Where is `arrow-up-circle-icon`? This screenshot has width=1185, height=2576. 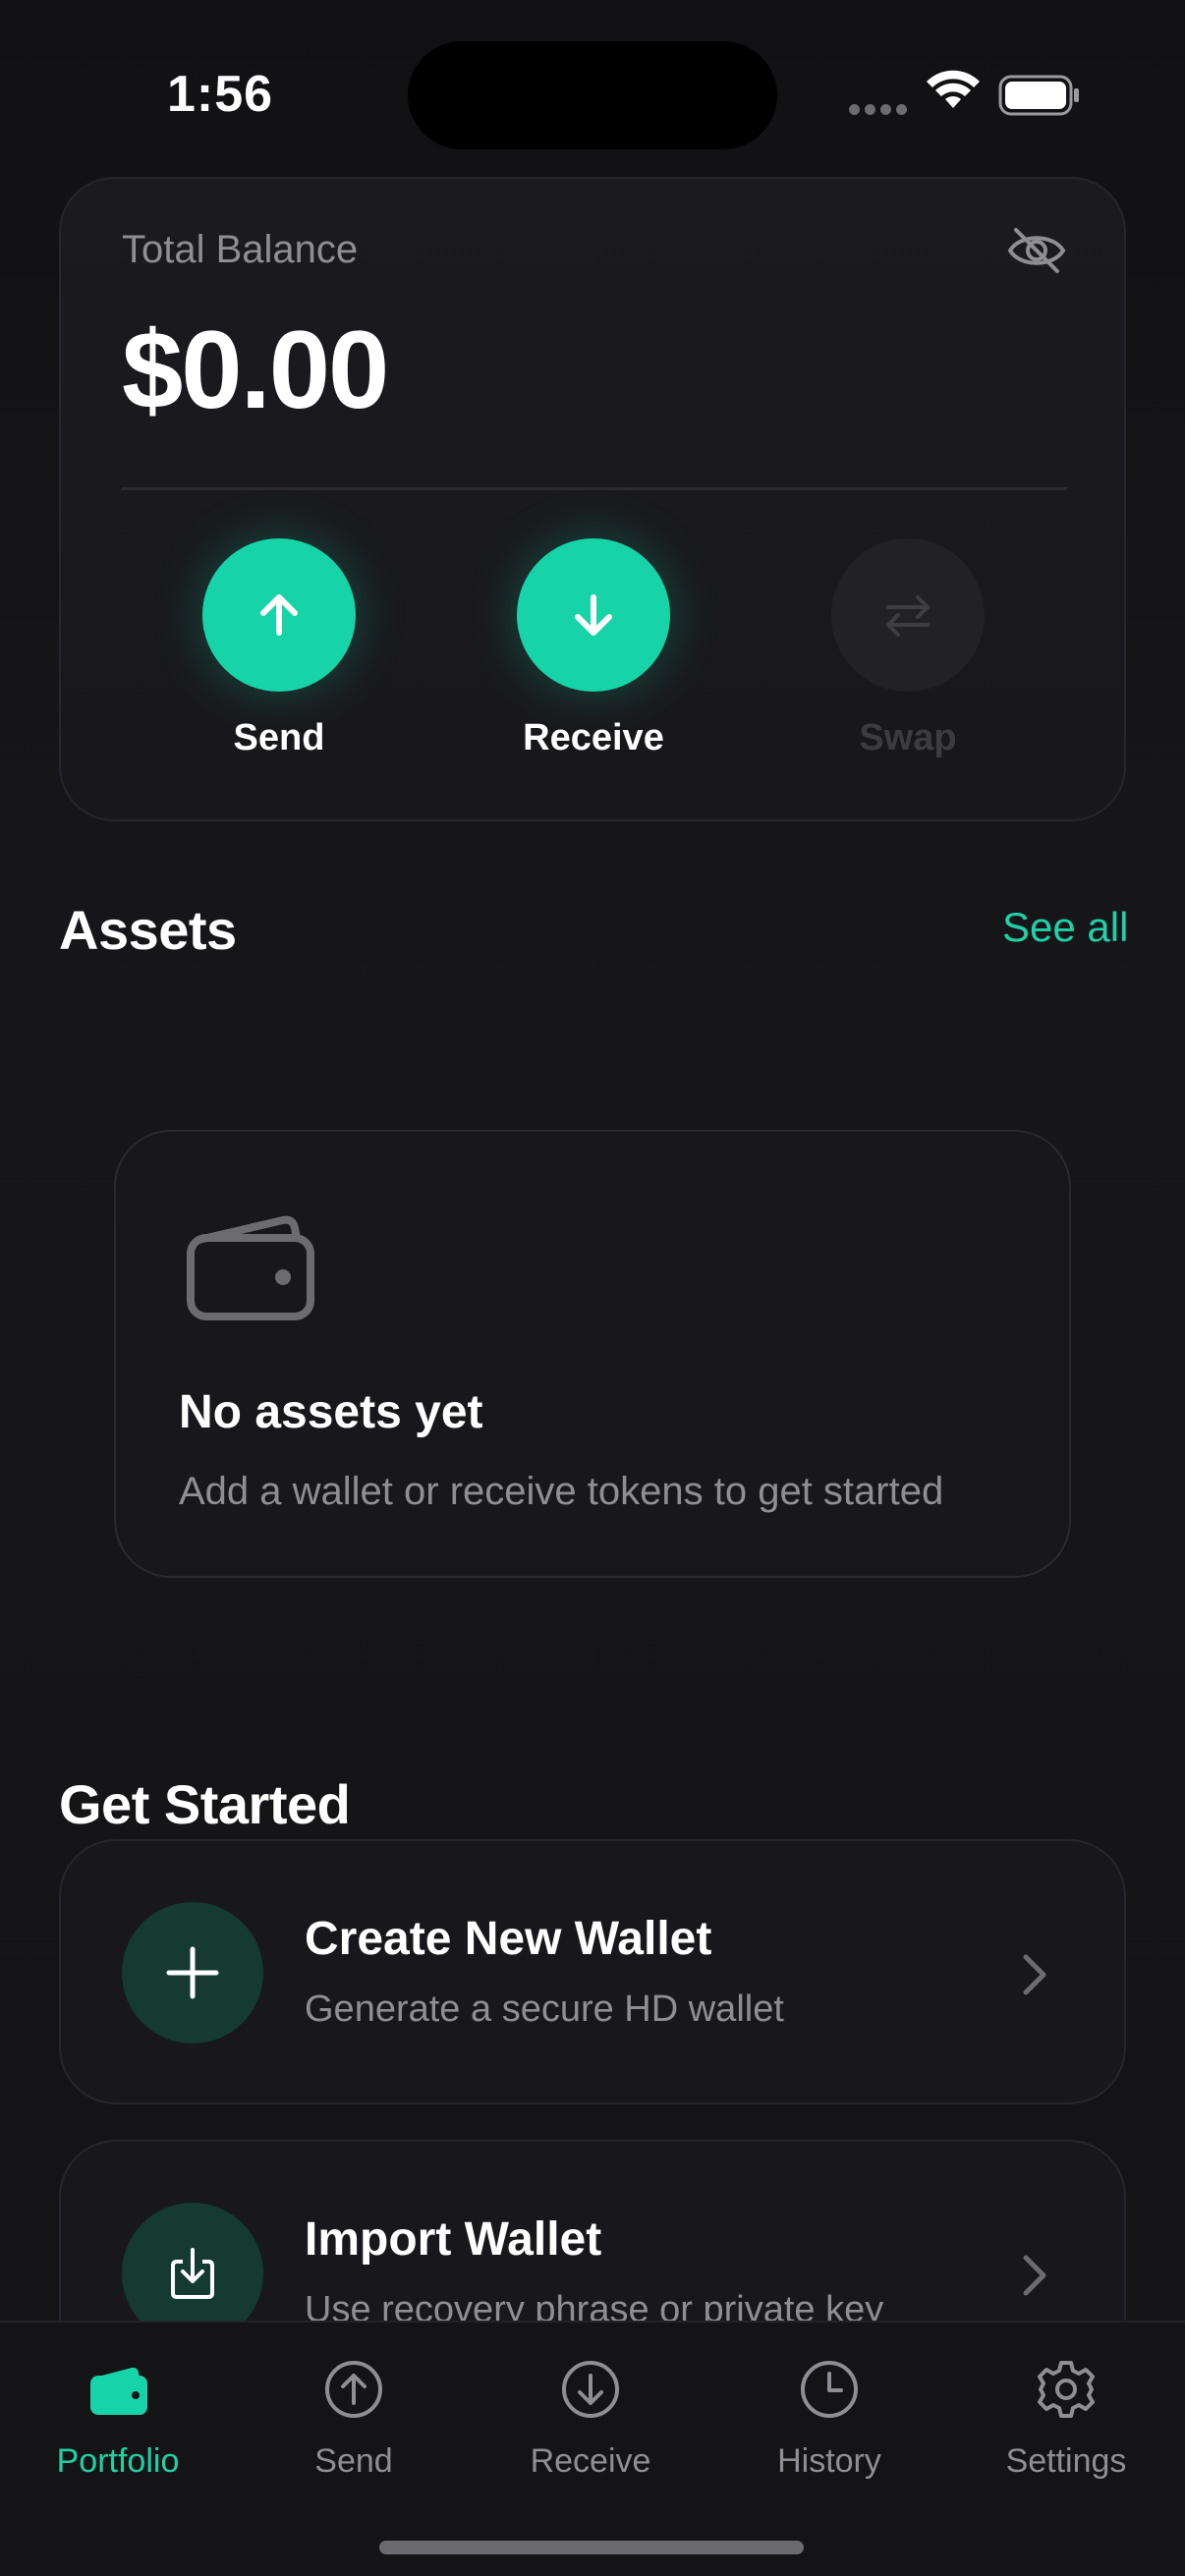 arrow-up-circle-icon is located at coordinates (353, 2389).